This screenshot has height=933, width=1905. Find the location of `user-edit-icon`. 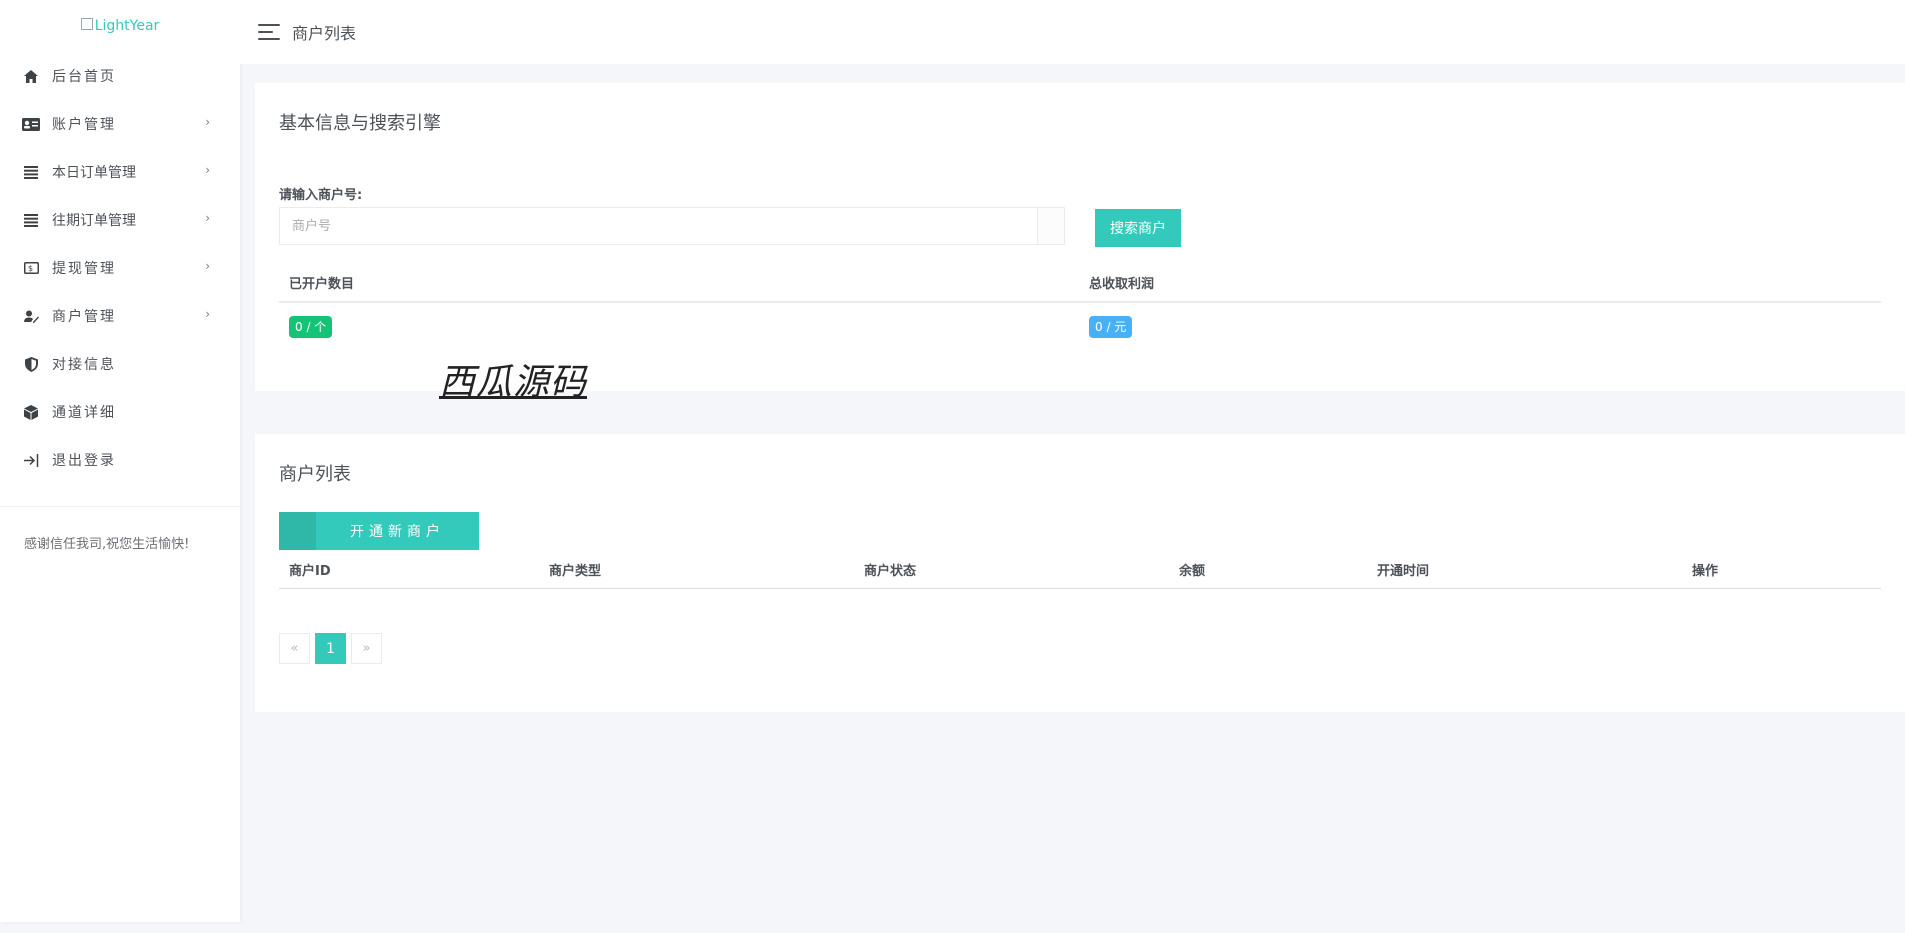

user-edit-icon is located at coordinates (31, 316).